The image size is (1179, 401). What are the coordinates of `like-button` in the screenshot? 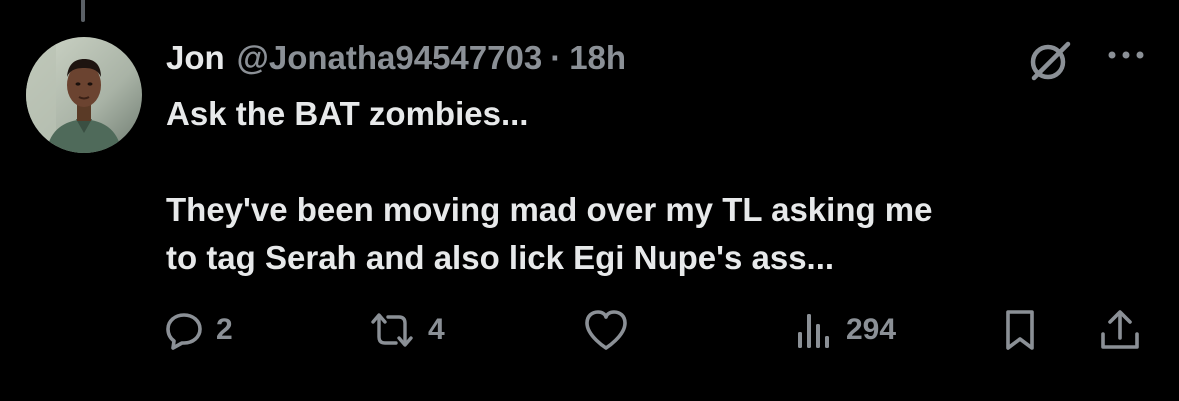 It's located at (606, 330).